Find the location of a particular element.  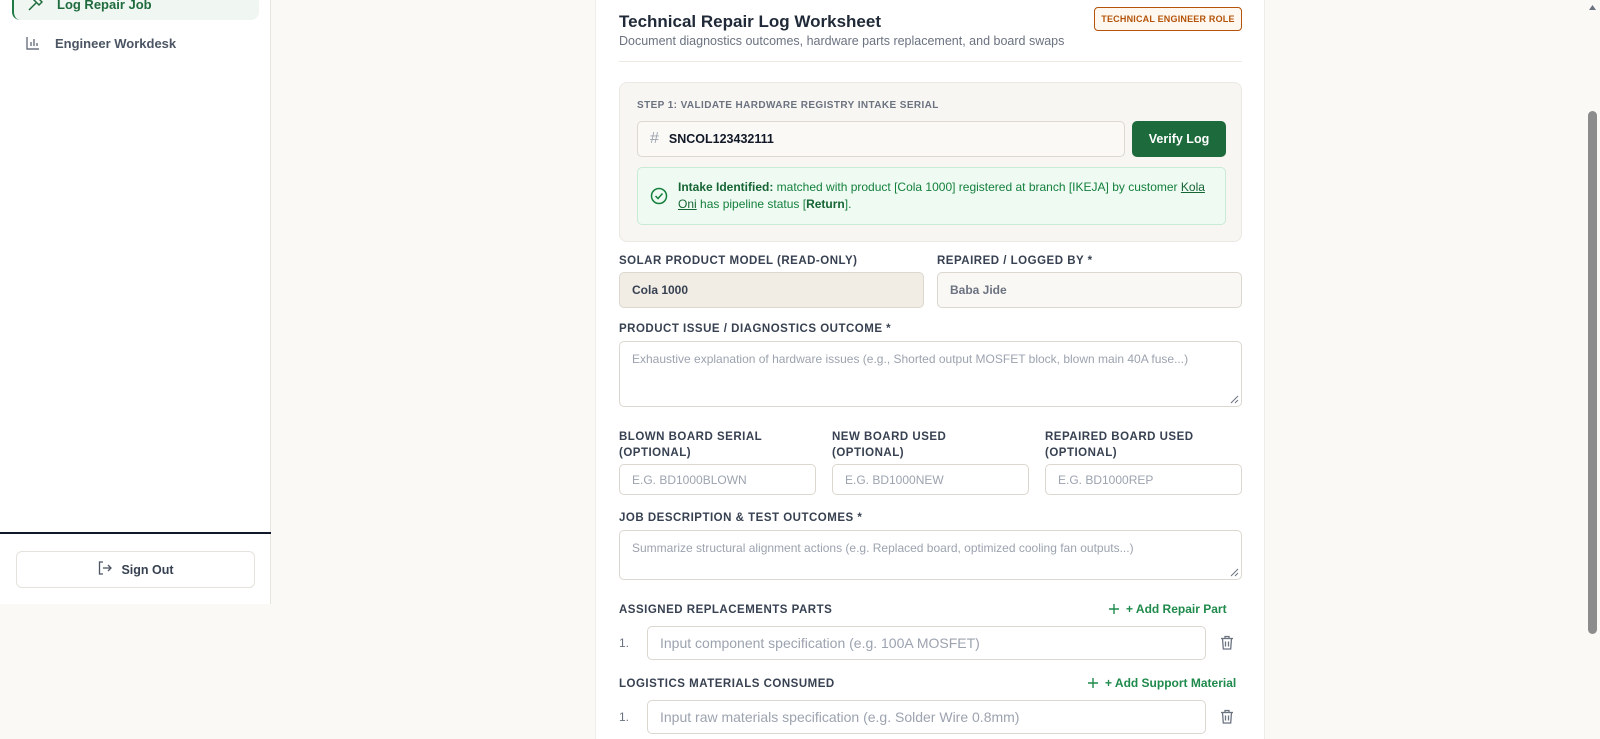

add-support-material-label: + Add Support Material is located at coordinates (1171, 683).